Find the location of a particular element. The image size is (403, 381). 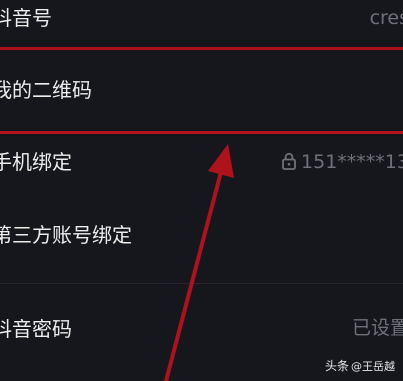

watermark: 头条 @王岳越 is located at coordinates (360, 365).